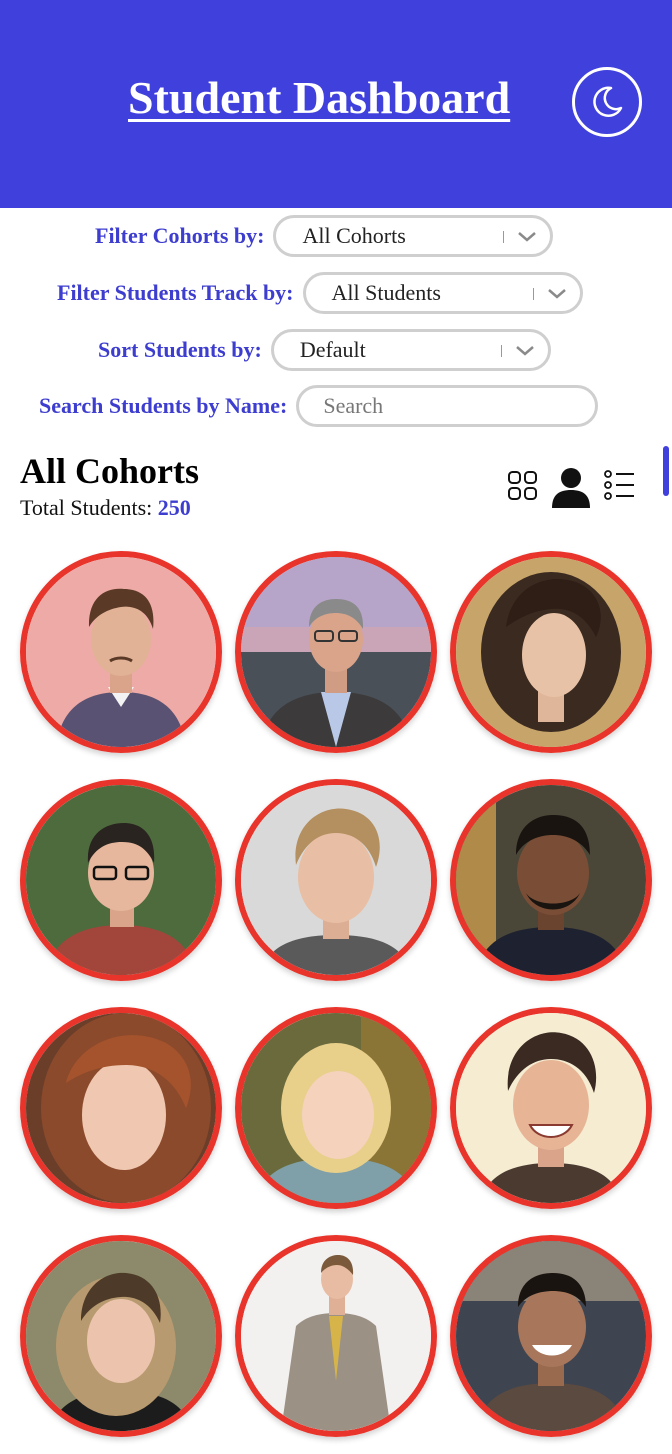  What do you see at coordinates (410, 350) in the screenshot?
I see `sort-select: Default` at bounding box center [410, 350].